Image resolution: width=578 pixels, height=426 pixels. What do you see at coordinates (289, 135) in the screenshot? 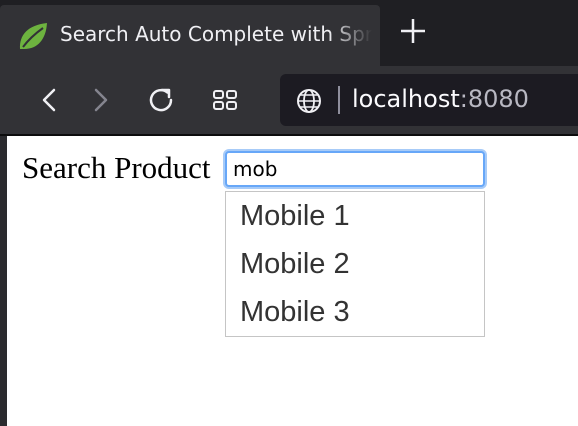
I see `chrome-divider` at bounding box center [289, 135].